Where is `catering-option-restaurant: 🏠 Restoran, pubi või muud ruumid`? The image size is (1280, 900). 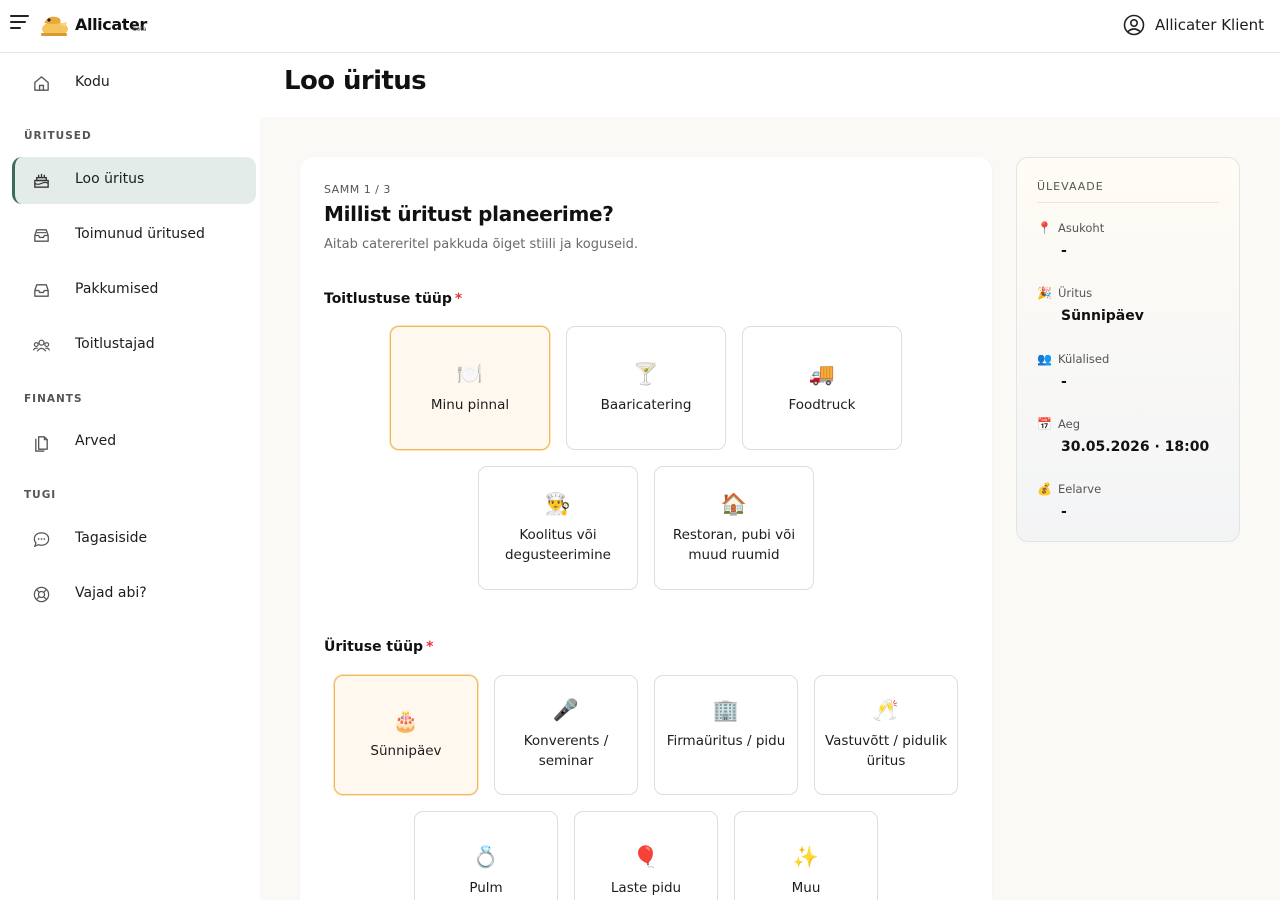
catering-option-restaurant: 🏠 Restoran, pubi või muud ruumid is located at coordinates (734, 528).